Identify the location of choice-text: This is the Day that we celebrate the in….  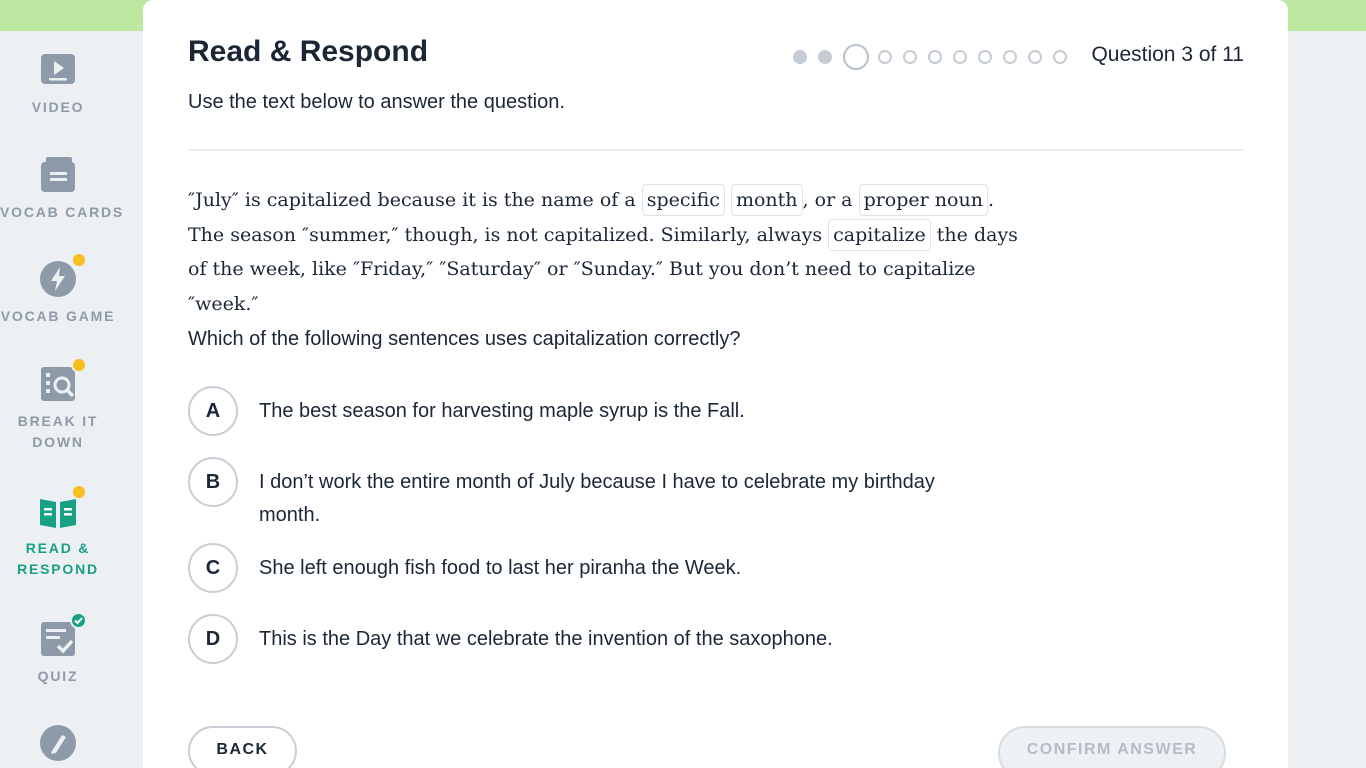
(546, 639).